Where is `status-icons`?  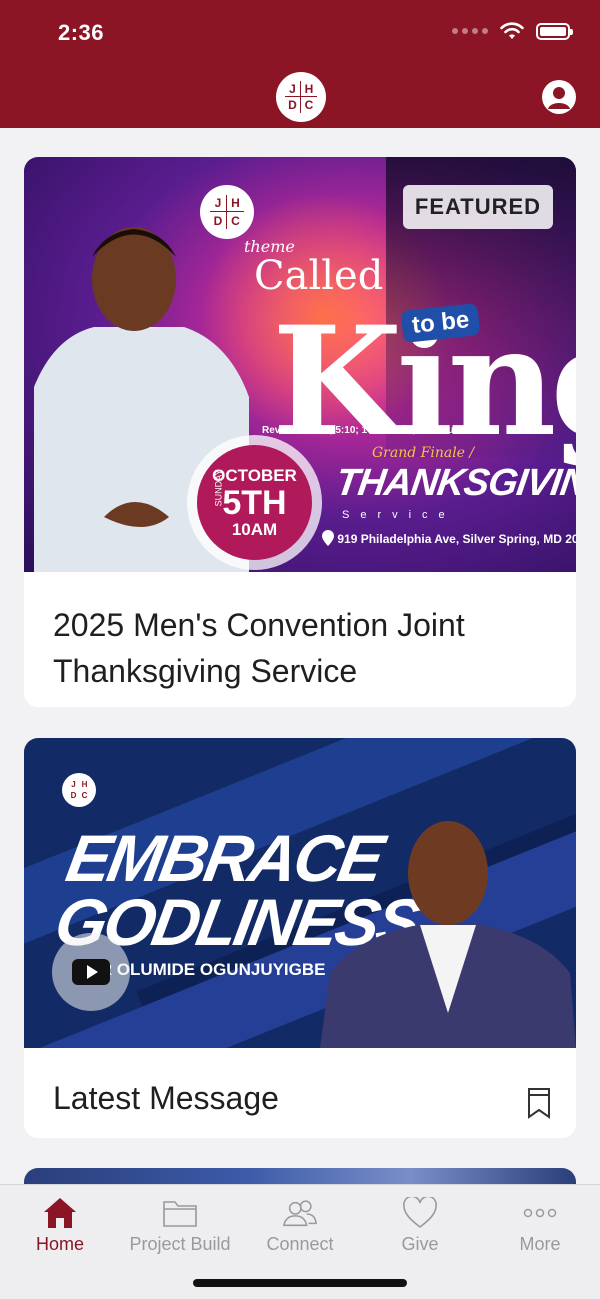 status-icons is located at coordinates (512, 31).